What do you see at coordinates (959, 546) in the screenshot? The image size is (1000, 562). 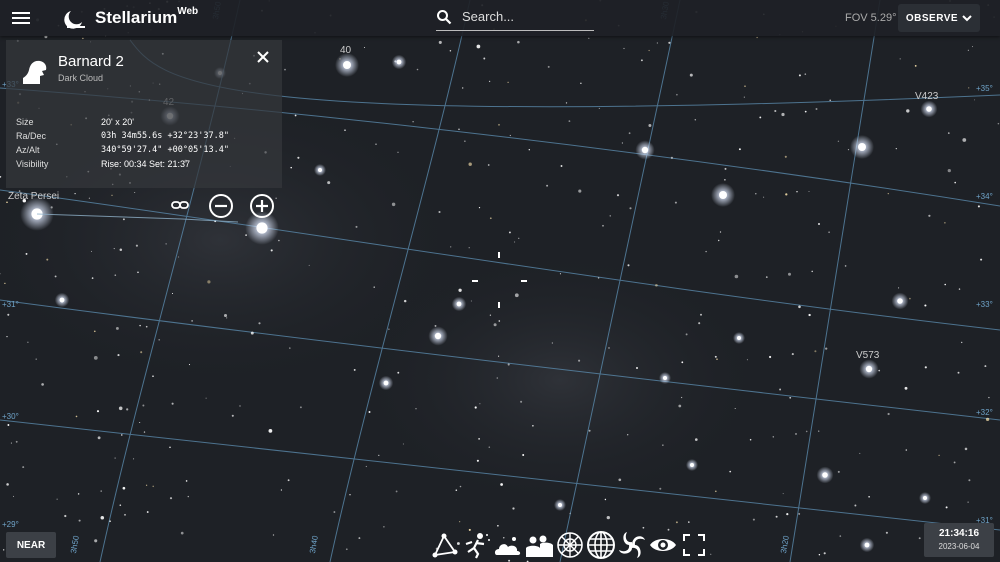 I see `date-display: 2023-06-04` at bounding box center [959, 546].